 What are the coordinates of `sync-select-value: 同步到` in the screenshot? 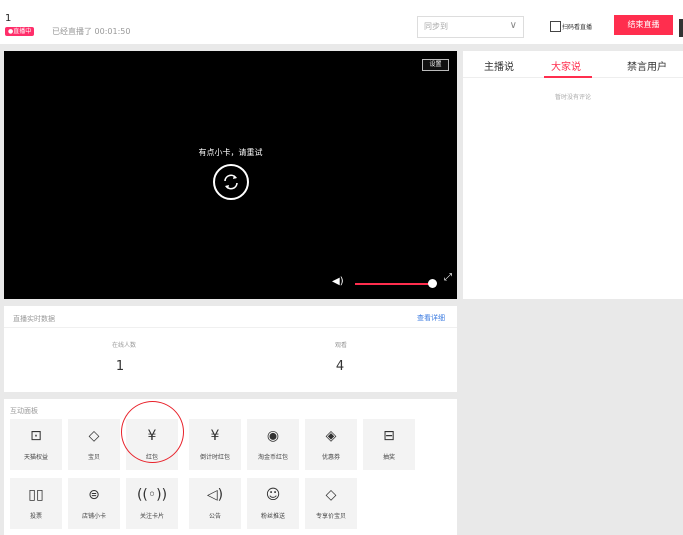 It's located at (436, 26).